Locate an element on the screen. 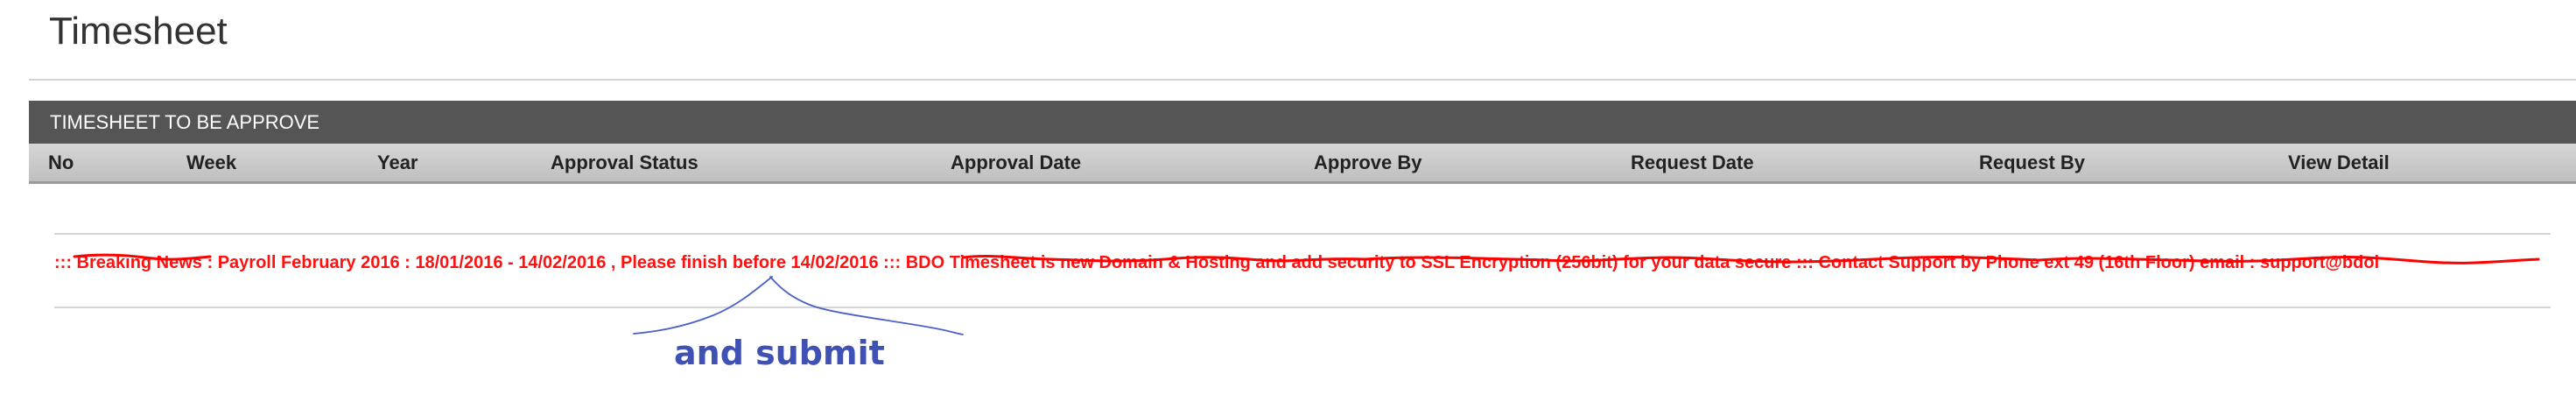 The width and height of the screenshot is (2576, 416). column-header-request-by: Request By is located at coordinates (2032, 163).